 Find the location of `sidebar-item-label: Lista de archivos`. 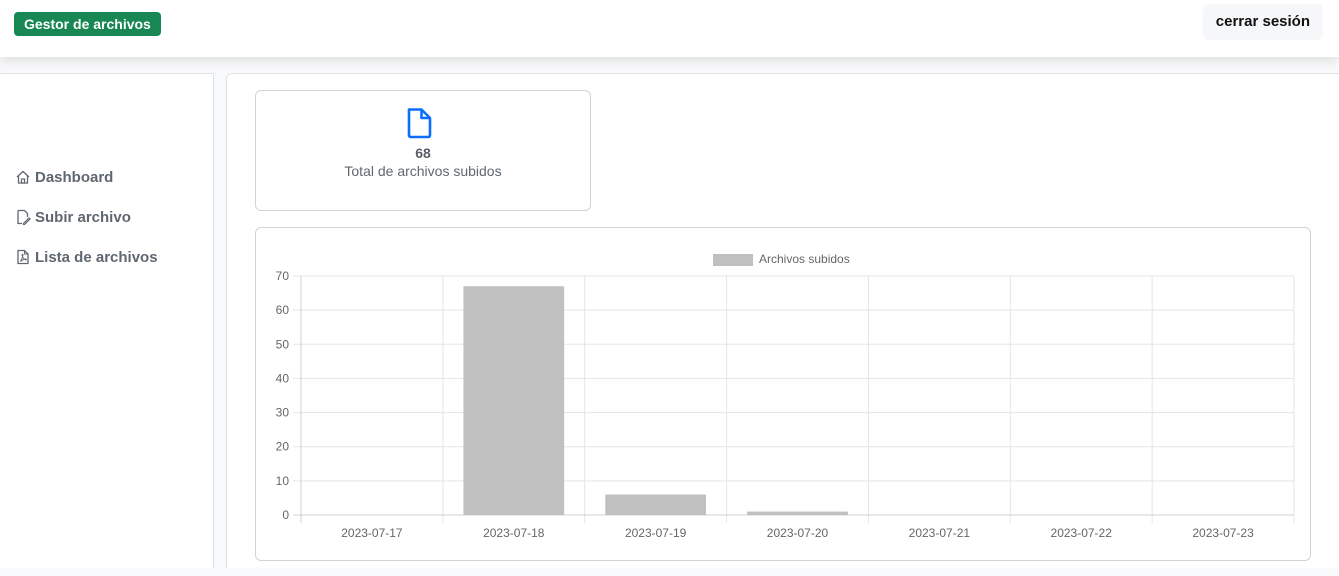

sidebar-item-label: Lista de archivos is located at coordinates (96, 257).